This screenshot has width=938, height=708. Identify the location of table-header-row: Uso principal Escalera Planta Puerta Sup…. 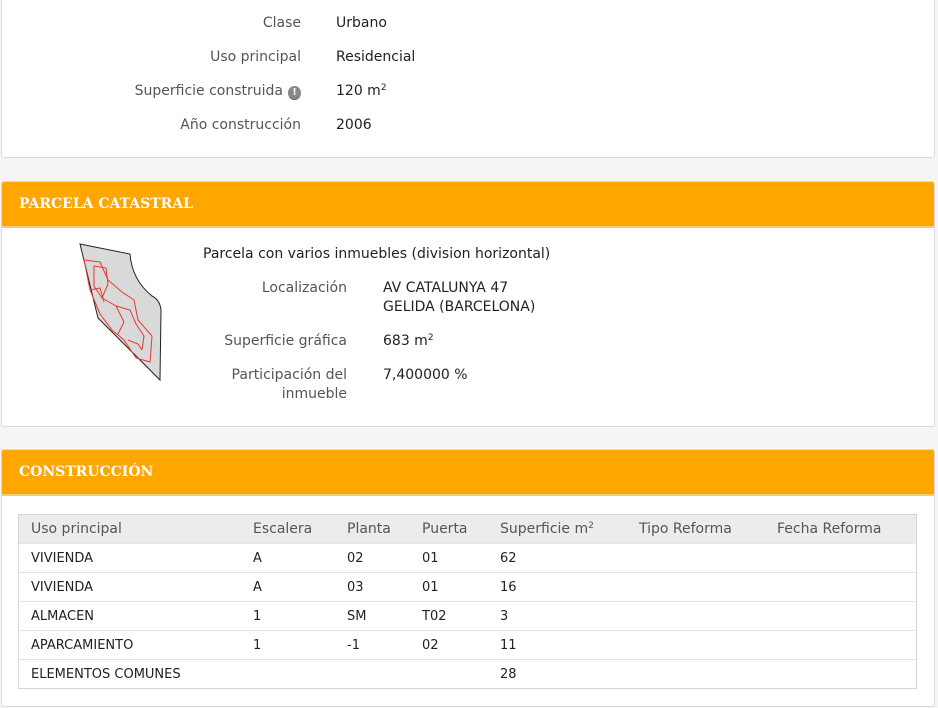
(467, 529).